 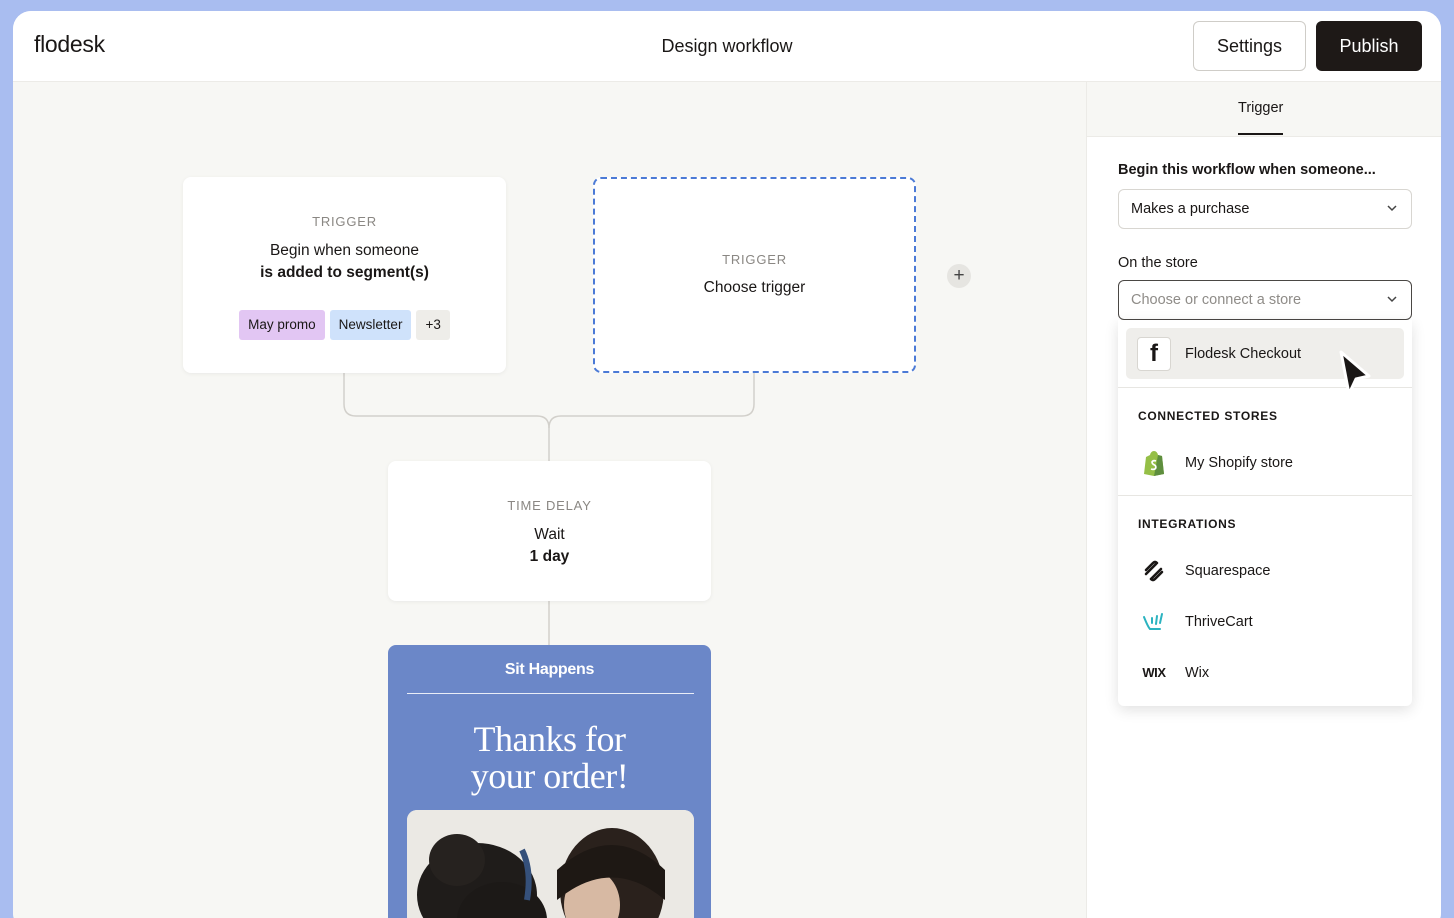 I want to click on store-select-placeholder: Choose or connect a store, so click(x=1216, y=300).